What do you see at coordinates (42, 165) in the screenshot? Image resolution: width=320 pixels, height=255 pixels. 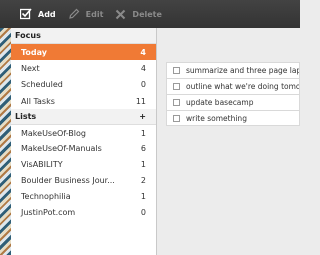 I see `sidebar-item-label: VisABILITY` at bounding box center [42, 165].